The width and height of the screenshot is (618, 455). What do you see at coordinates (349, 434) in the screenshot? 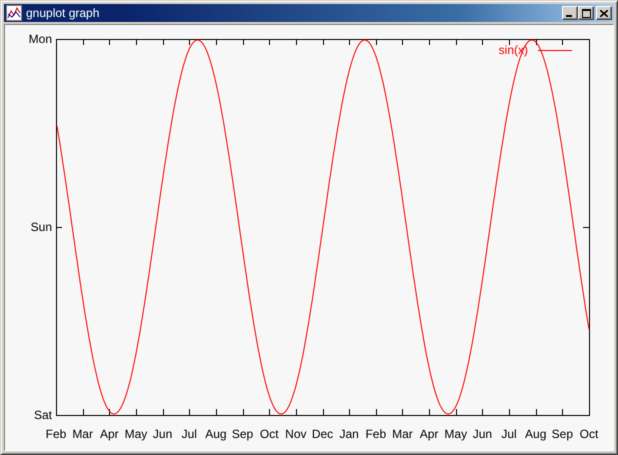
I see `x-axis-label: Jan` at bounding box center [349, 434].